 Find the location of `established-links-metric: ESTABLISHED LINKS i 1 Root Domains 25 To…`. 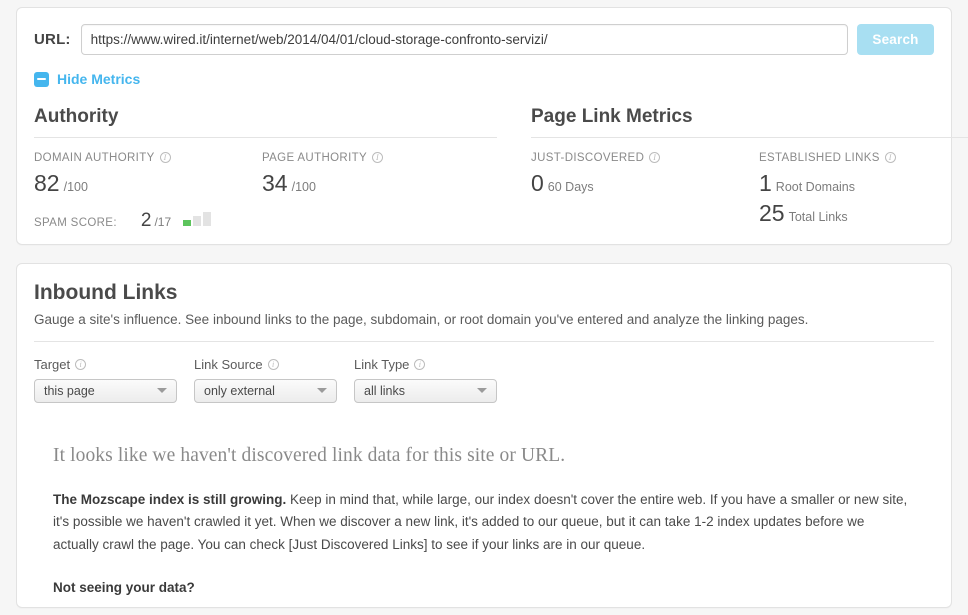

established-links-metric: ESTABLISHED LINKS i 1 Root Domains 25 To… is located at coordinates (863, 188).